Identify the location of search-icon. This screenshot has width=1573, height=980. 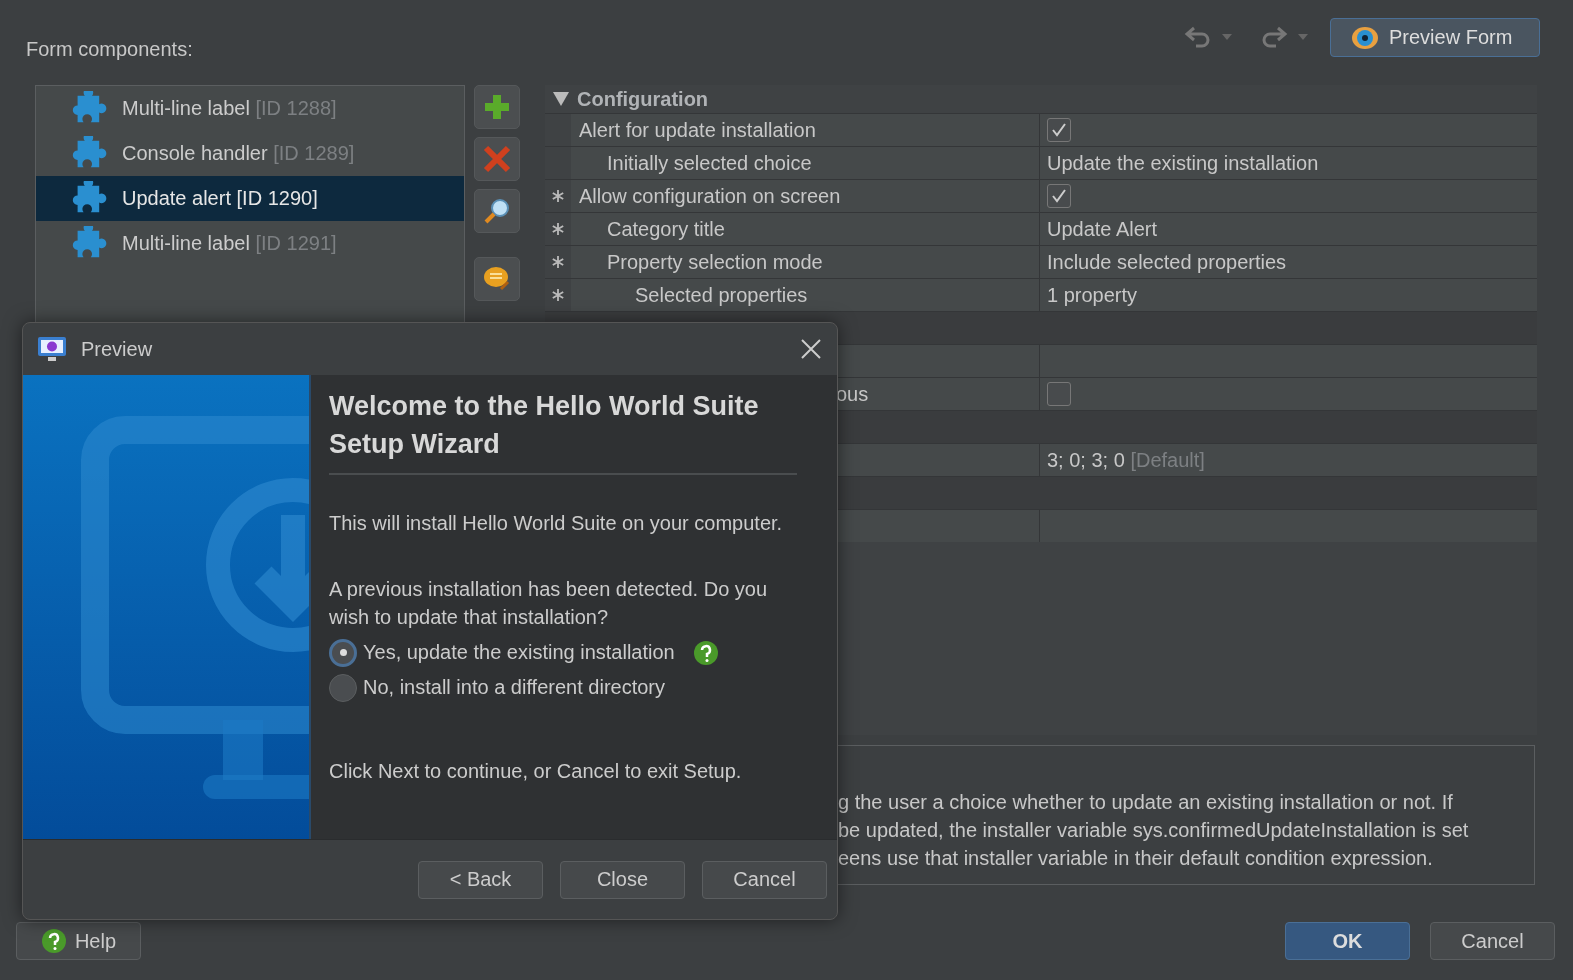
(497, 211).